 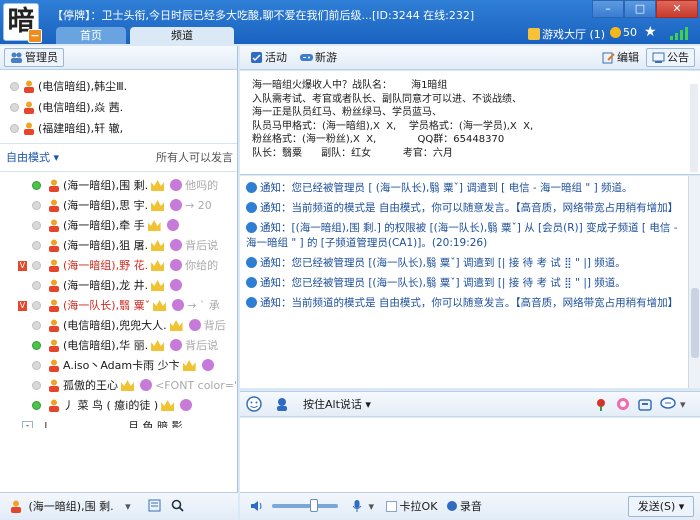 What do you see at coordinates (118, 58) in the screenshot?
I see `left-toolbar: 管理员` at bounding box center [118, 58].